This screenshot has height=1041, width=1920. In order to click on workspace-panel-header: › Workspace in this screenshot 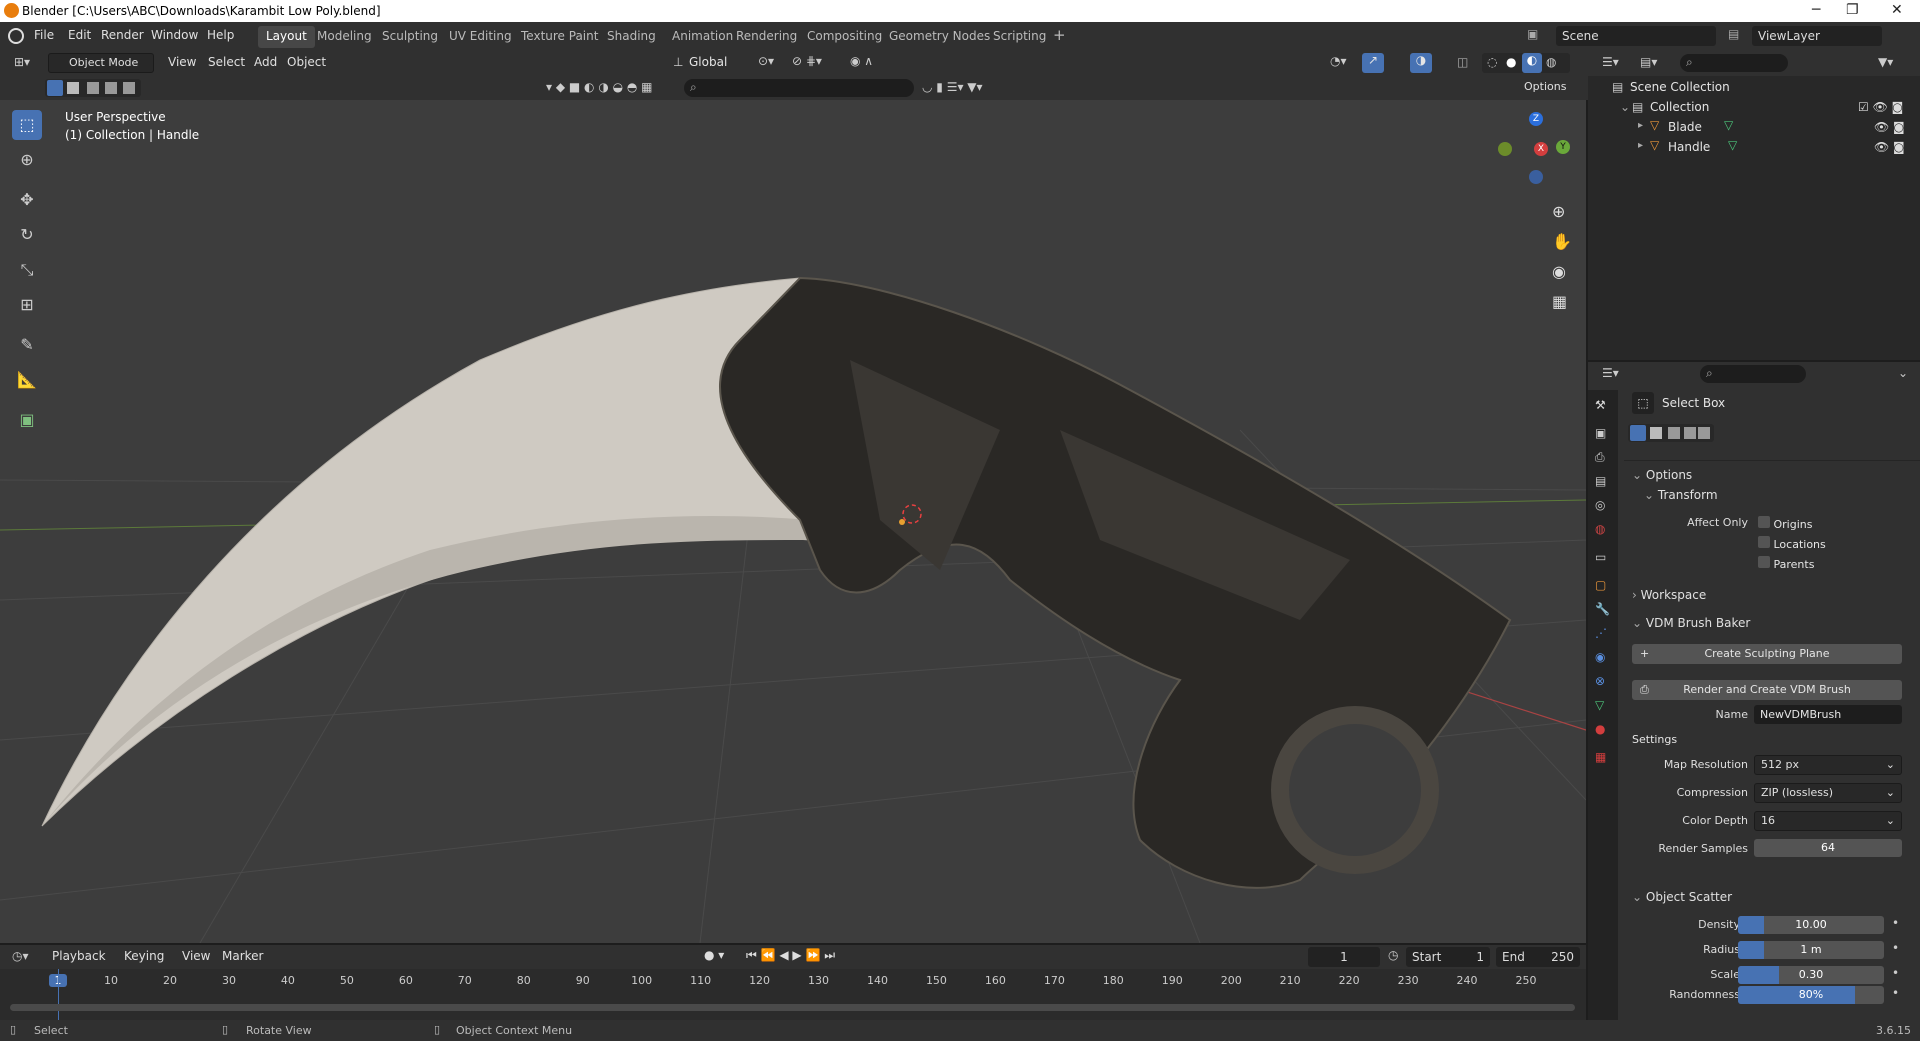, I will do `click(1669, 595)`.